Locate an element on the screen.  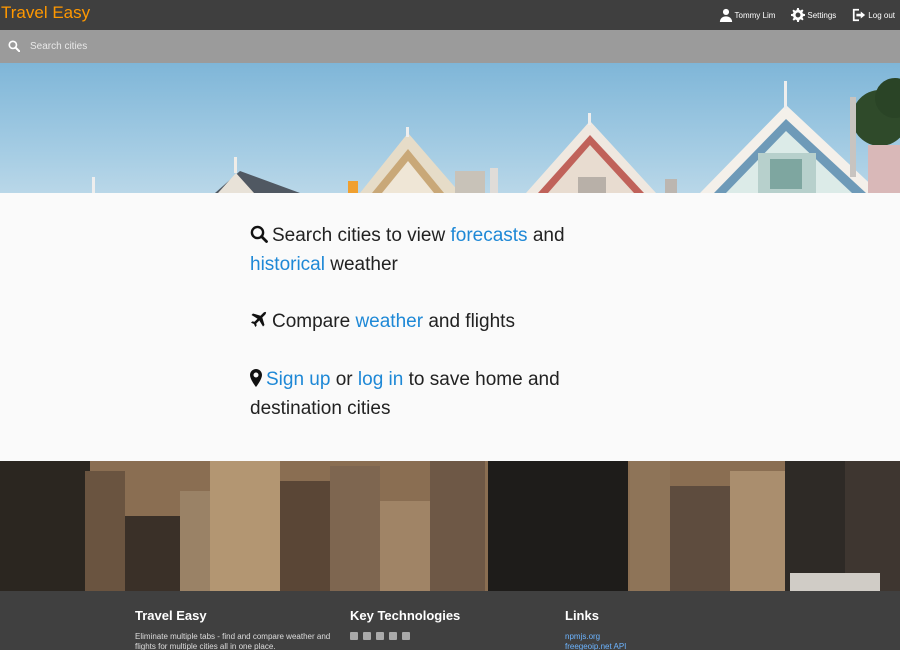
brand-logo-link: Travel Easy is located at coordinates (45, 13).